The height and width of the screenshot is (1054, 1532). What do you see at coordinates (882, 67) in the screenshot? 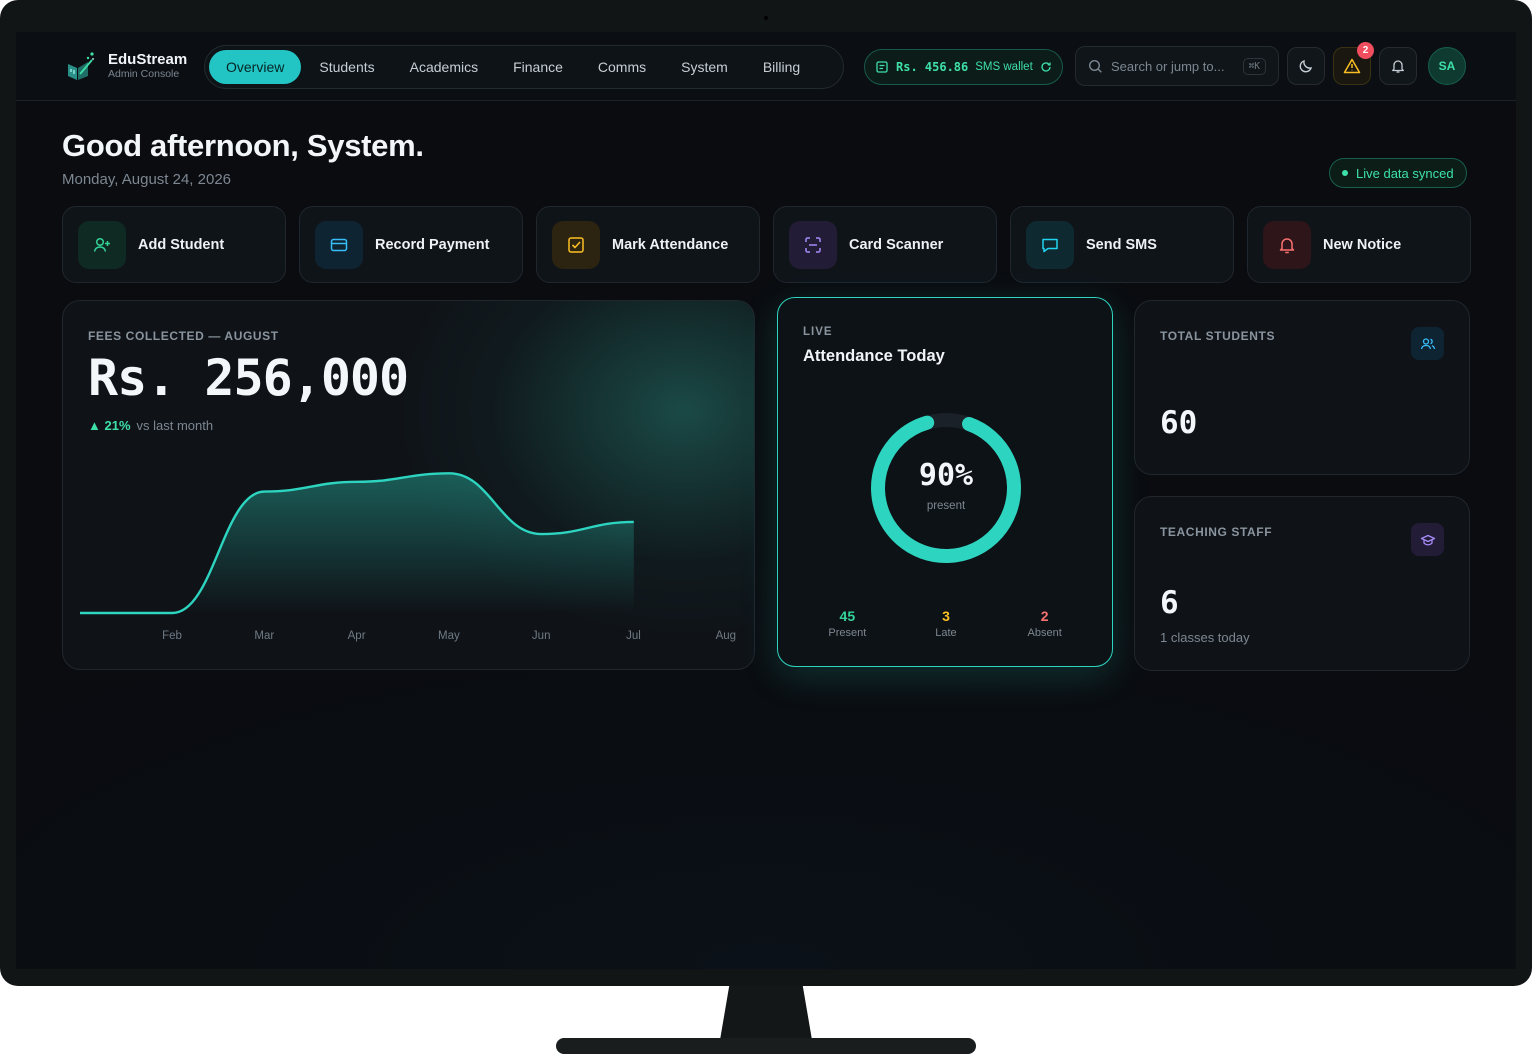
I see `receipt-icon` at bounding box center [882, 67].